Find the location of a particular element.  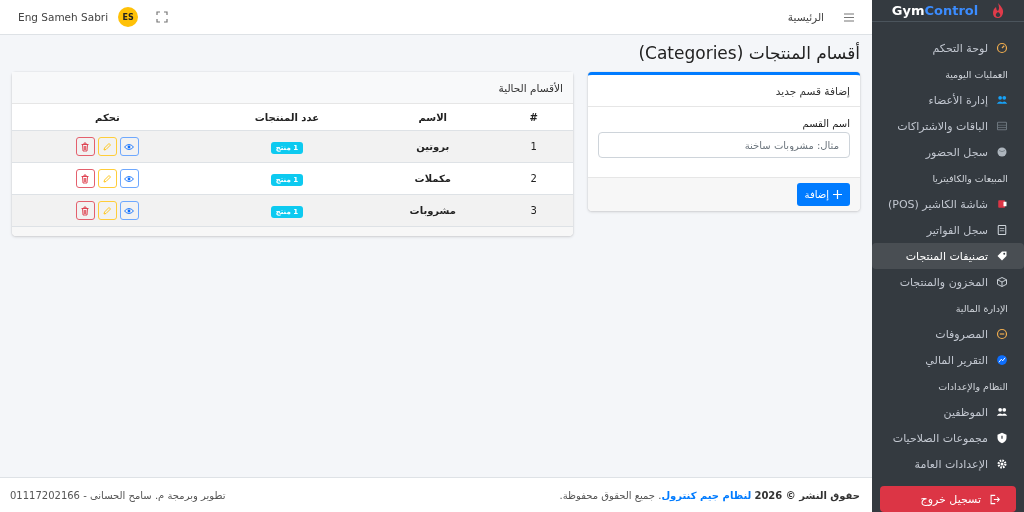

add-button: إضافة is located at coordinates (823, 194).